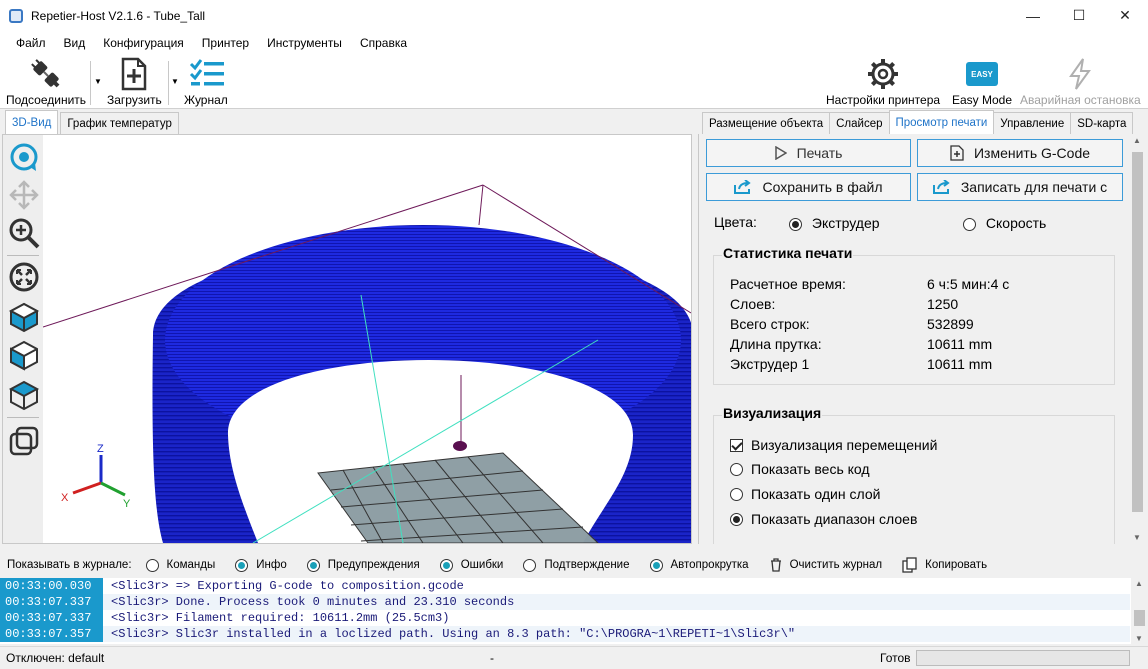 The width and height of the screenshot is (1148, 669). What do you see at coordinates (261, 565) in the screenshot?
I see `log-info-option: Инфо` at bounding box center [261, 565].